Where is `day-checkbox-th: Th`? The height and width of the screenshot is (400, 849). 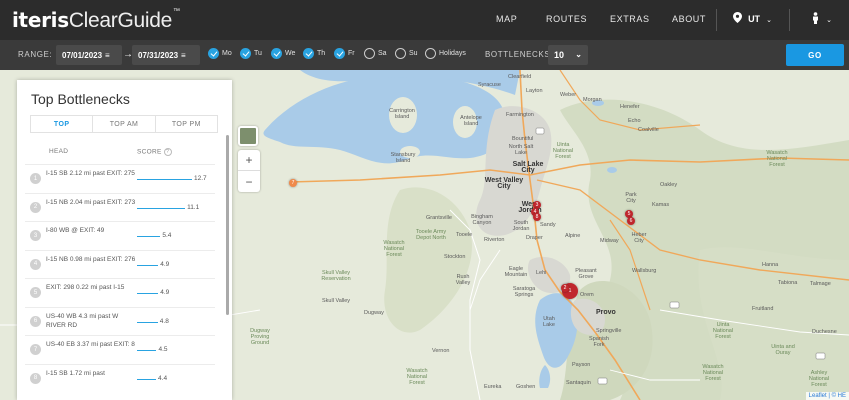
day-checkbox-th: Th is located at coordinates (314, 53).